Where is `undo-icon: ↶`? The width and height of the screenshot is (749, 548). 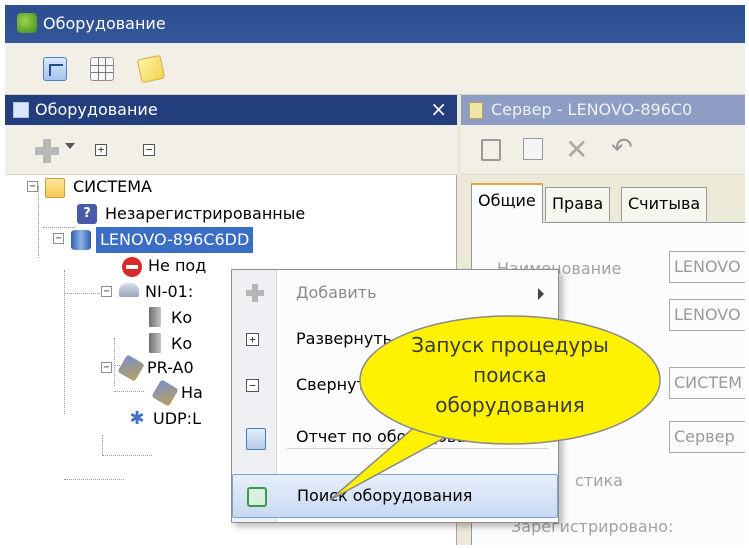
undo-icon: ↶ is located at coordinates (622, 148).